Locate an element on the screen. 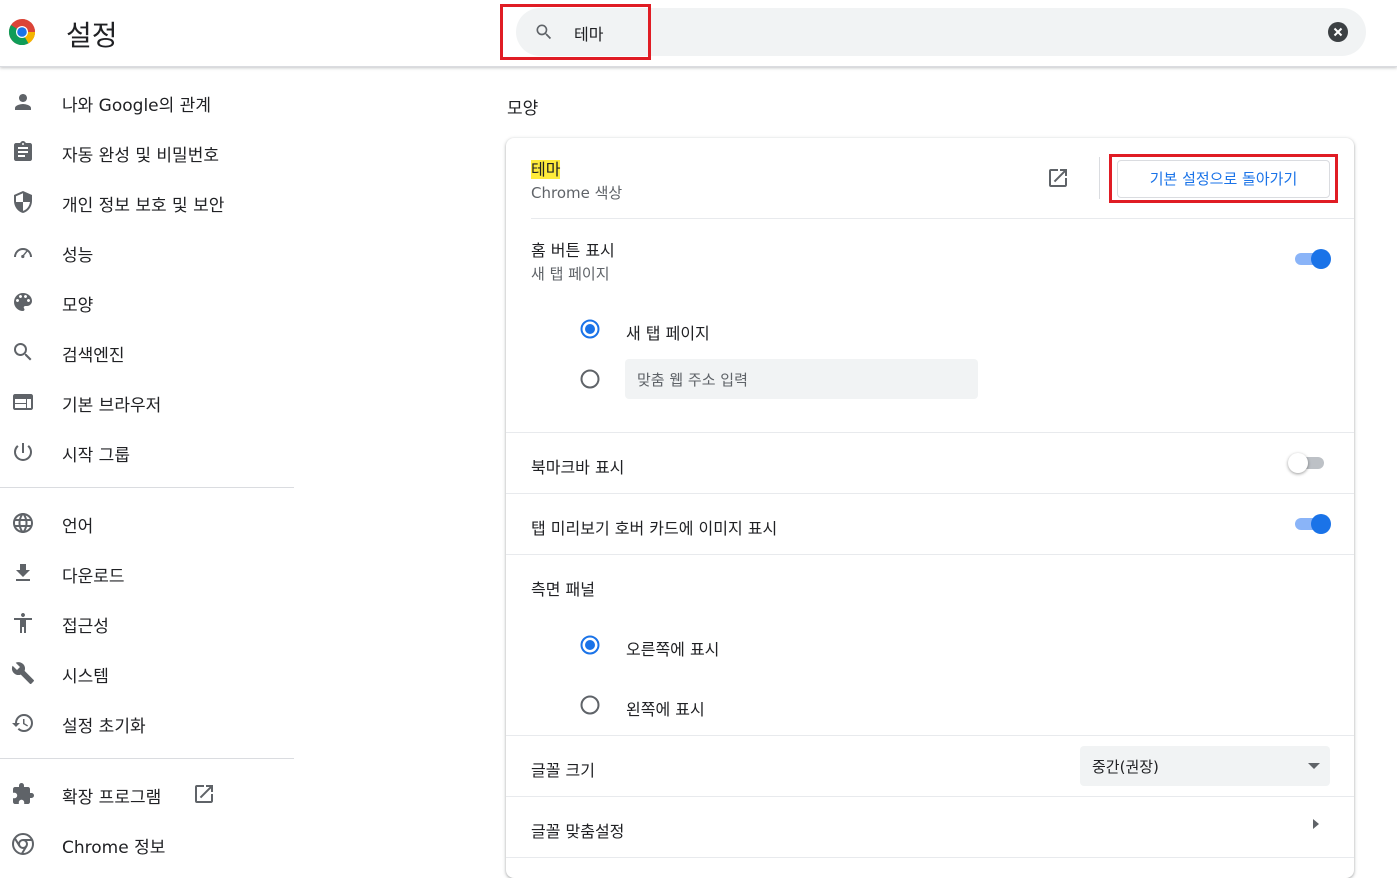  sidebar-item-search-engine: 검색엔진 is located at coordinates (147, 352).